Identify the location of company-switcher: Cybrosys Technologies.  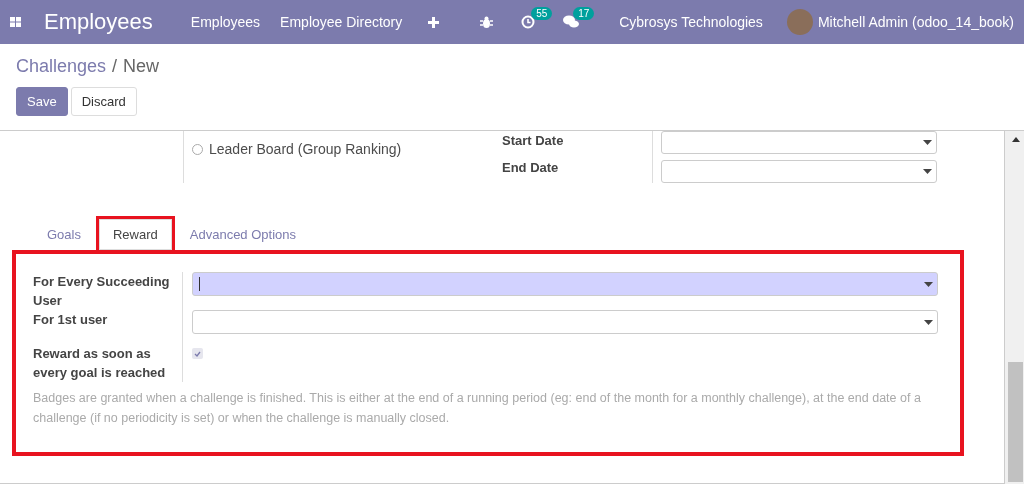
(691, 22).